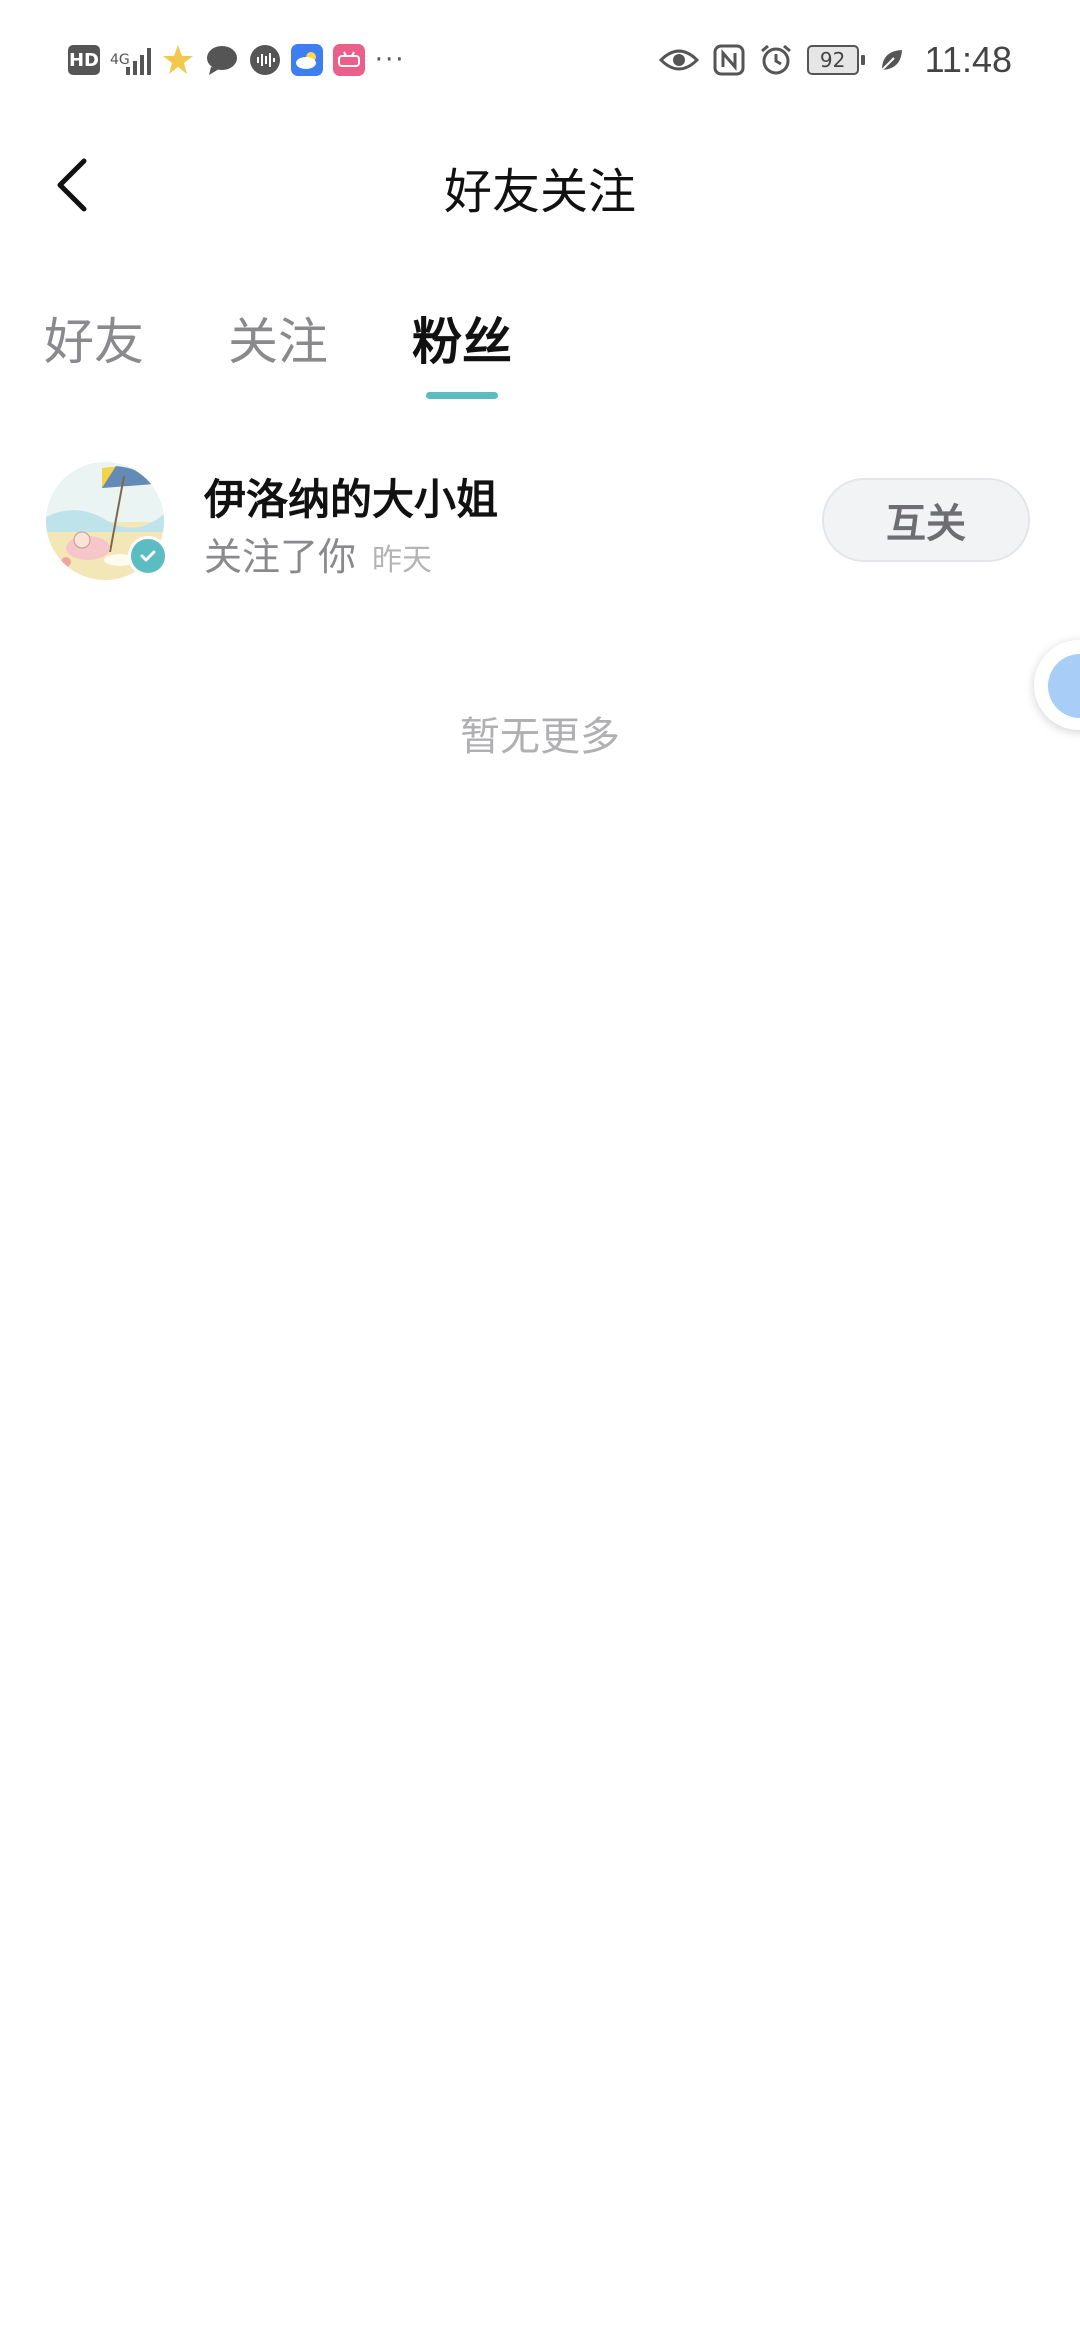  What do you see at coordinates (402, 560) in the screenshot?
I see `follow-time: 昨天` at bounding box center [402, 560].